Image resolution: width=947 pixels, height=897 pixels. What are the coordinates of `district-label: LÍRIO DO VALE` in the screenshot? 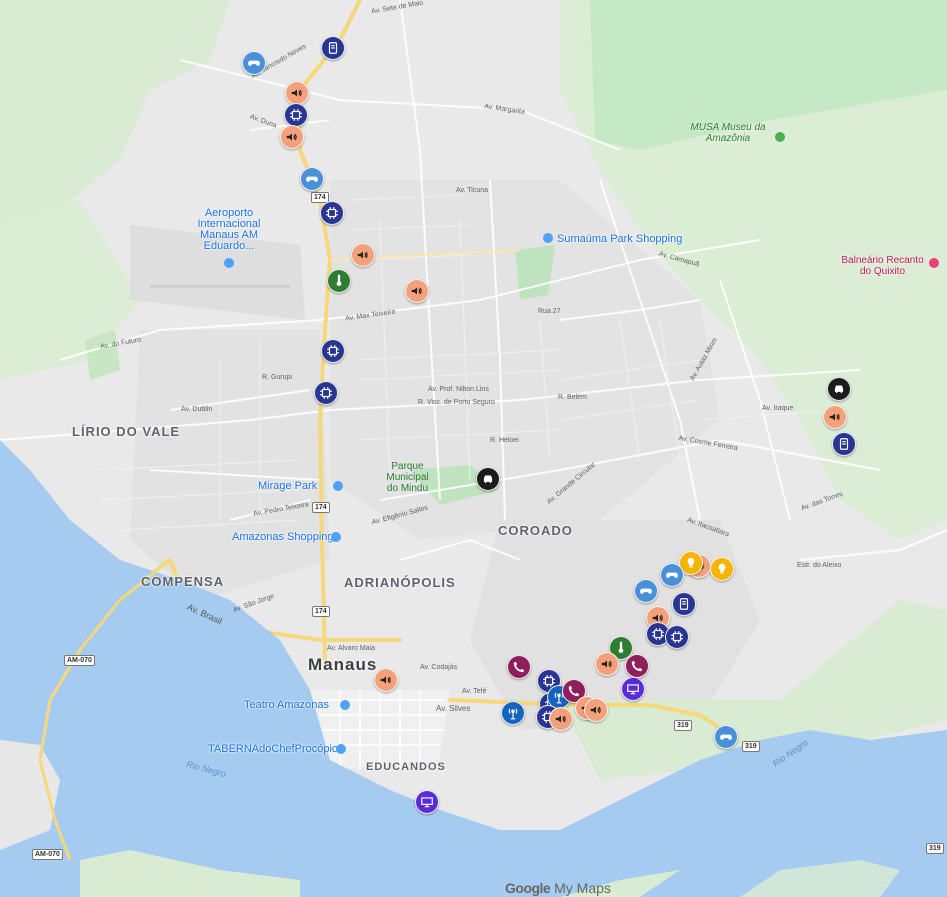 It's located at (126, 431).